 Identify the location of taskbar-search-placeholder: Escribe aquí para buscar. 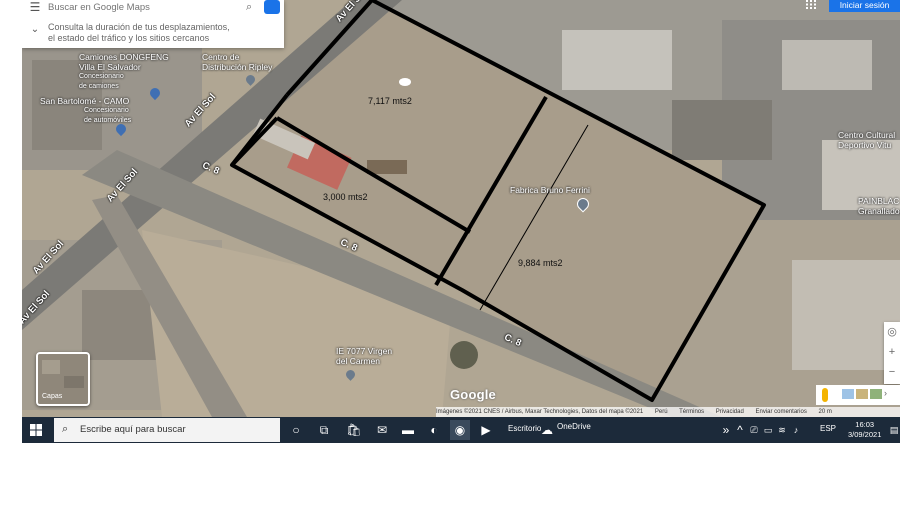
(133, 429).